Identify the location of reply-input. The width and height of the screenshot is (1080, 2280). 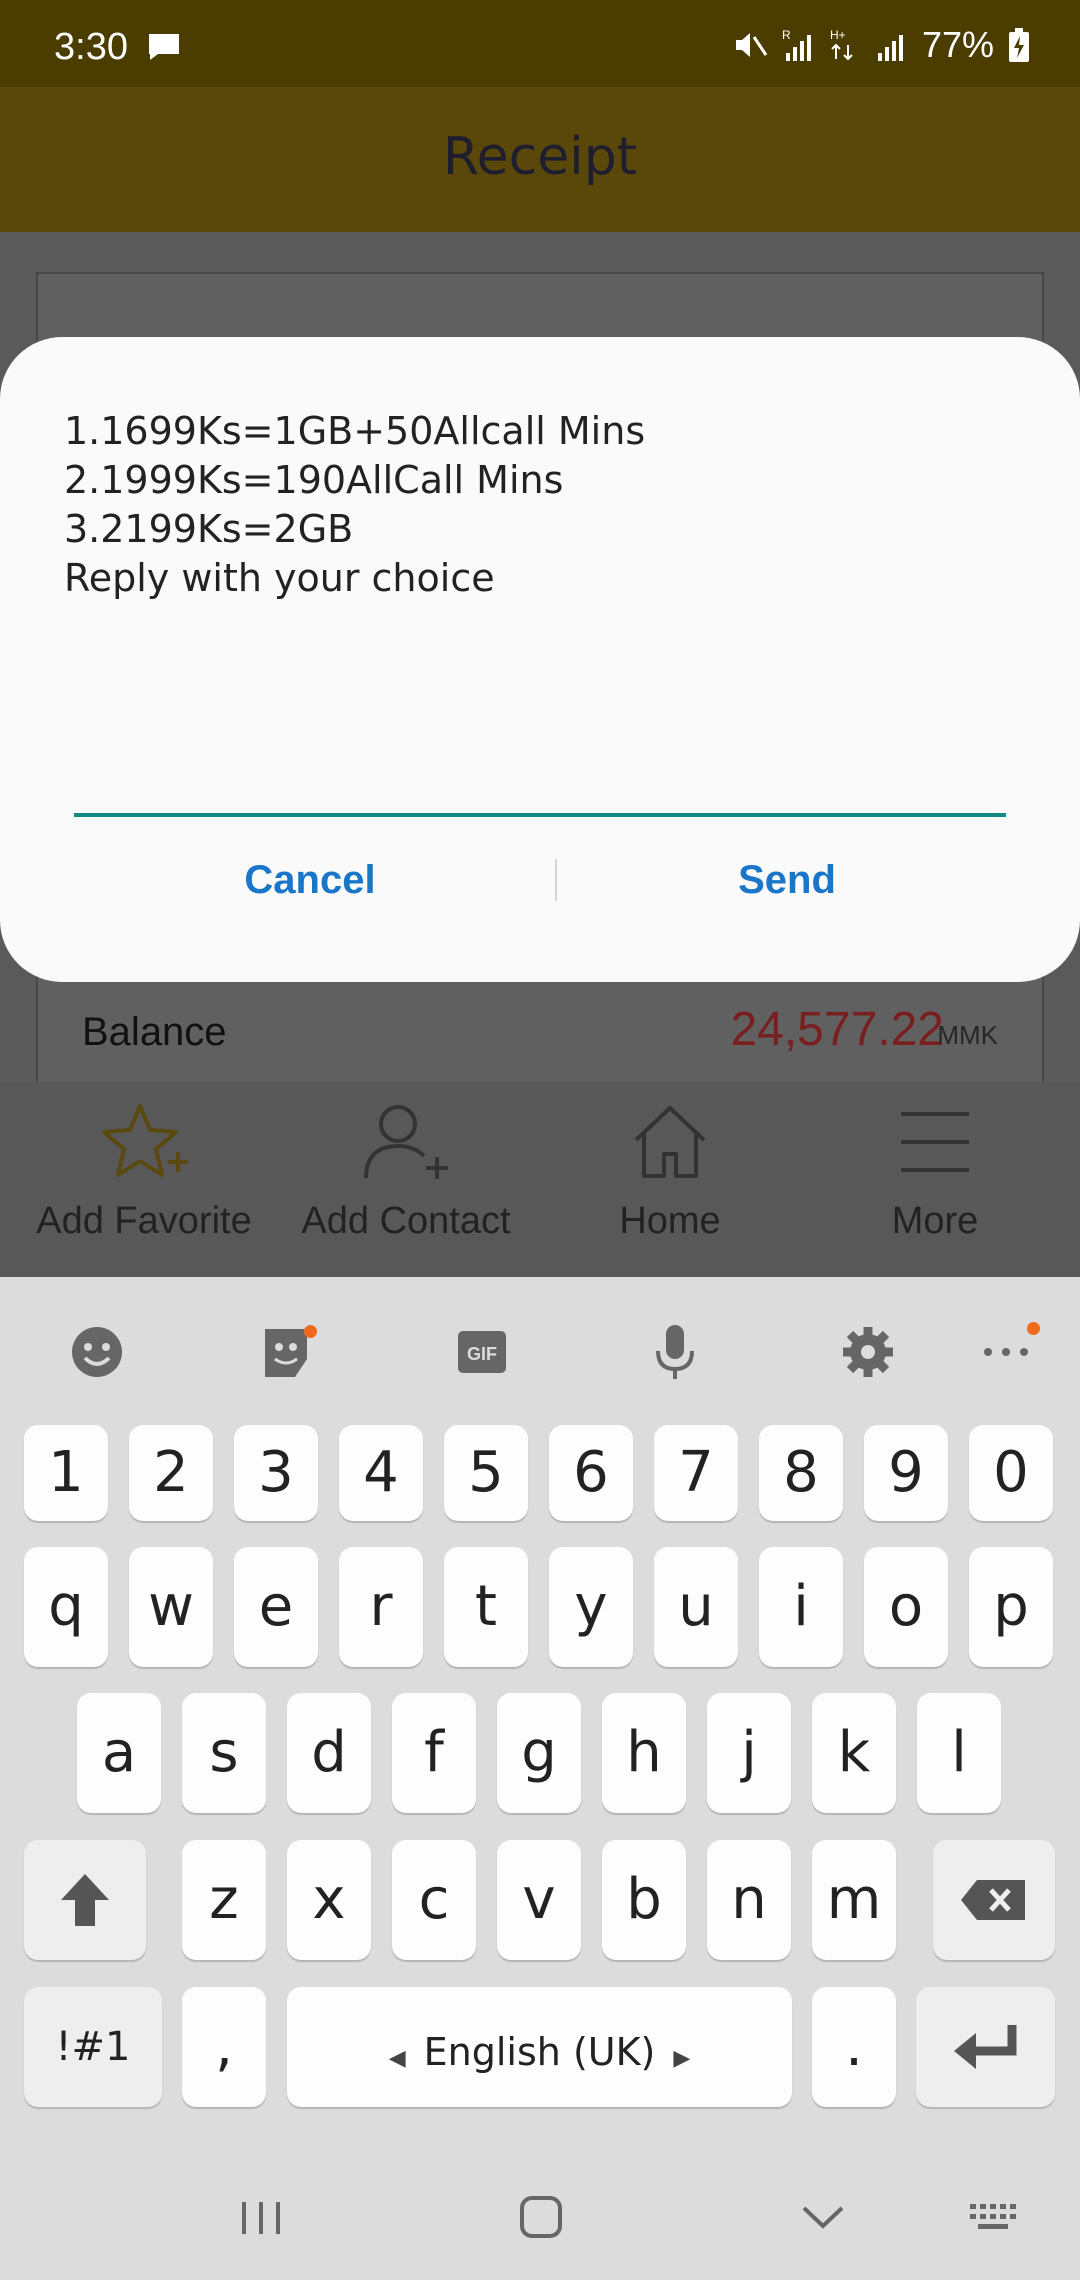
(540, 782).